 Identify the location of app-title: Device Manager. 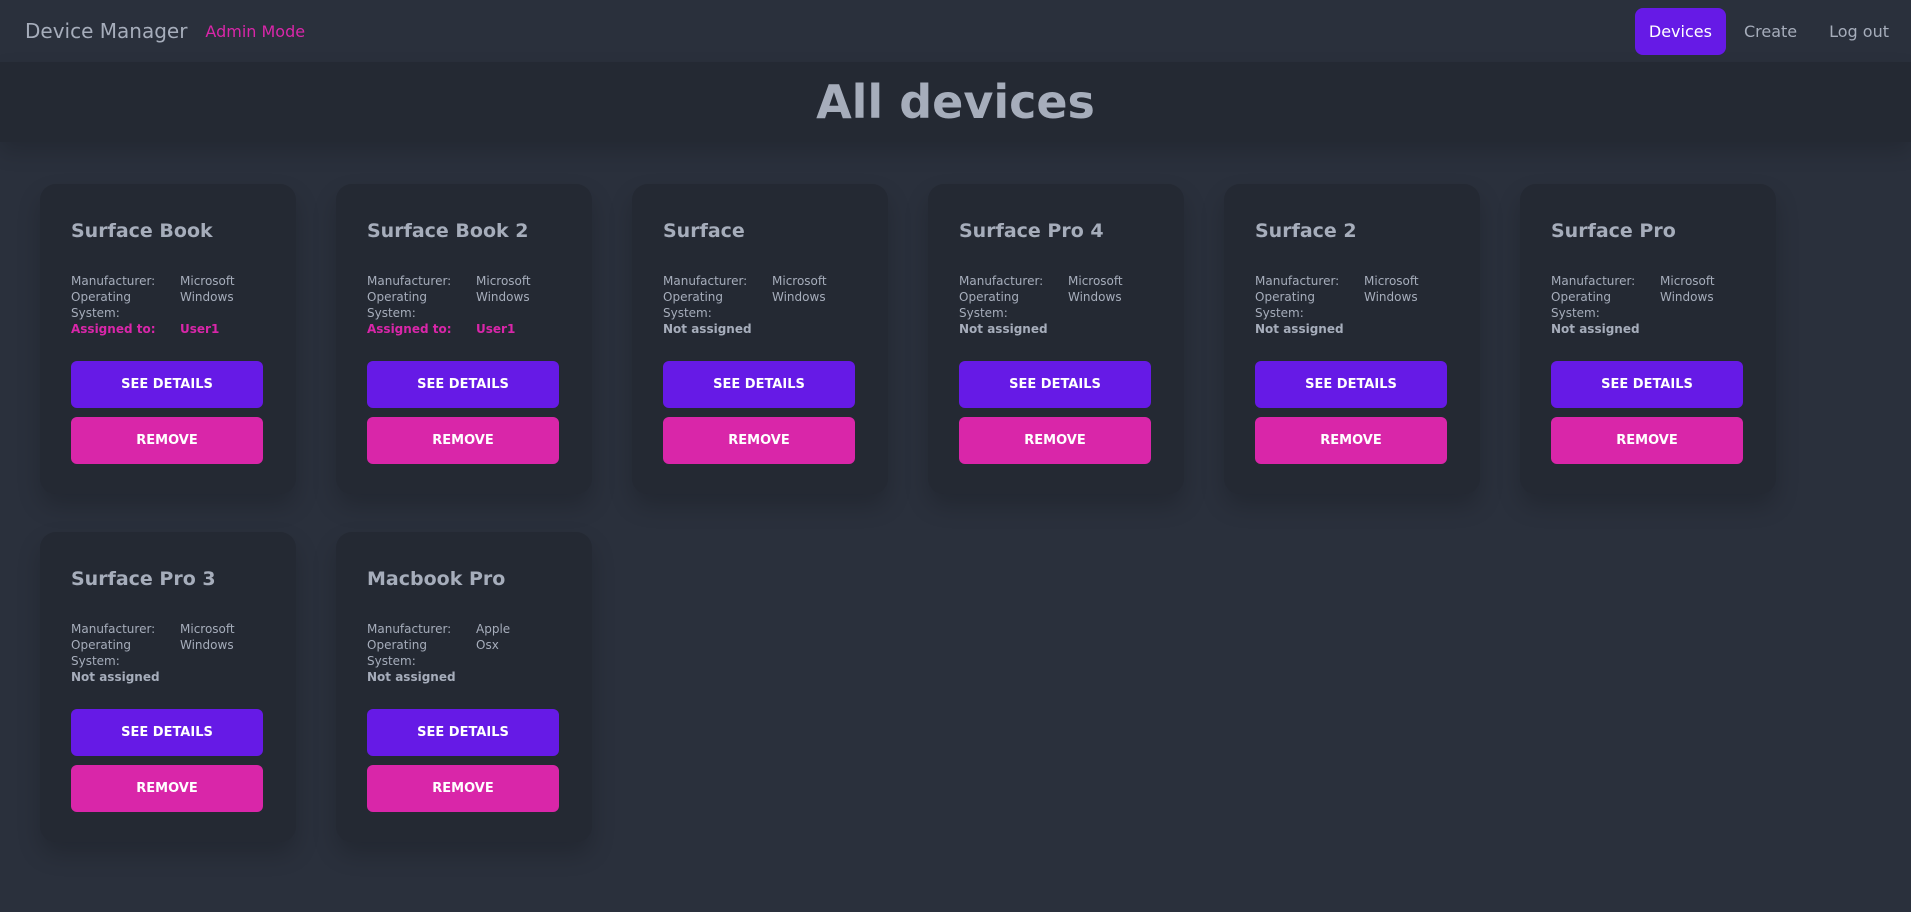
(106, 31).